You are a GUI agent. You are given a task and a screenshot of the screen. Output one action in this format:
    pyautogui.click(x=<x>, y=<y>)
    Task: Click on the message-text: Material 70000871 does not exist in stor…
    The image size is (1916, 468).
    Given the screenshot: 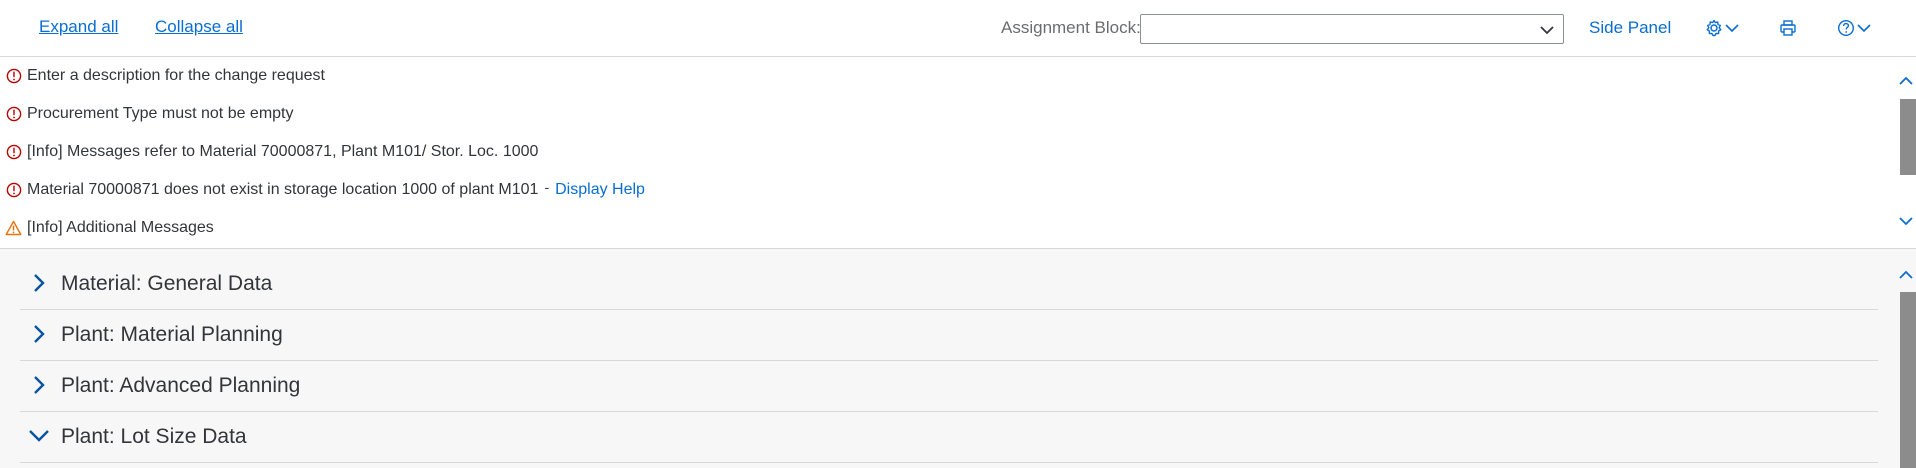 What is the action you would take?
    pyautogui.click(x=283, y=189)
    